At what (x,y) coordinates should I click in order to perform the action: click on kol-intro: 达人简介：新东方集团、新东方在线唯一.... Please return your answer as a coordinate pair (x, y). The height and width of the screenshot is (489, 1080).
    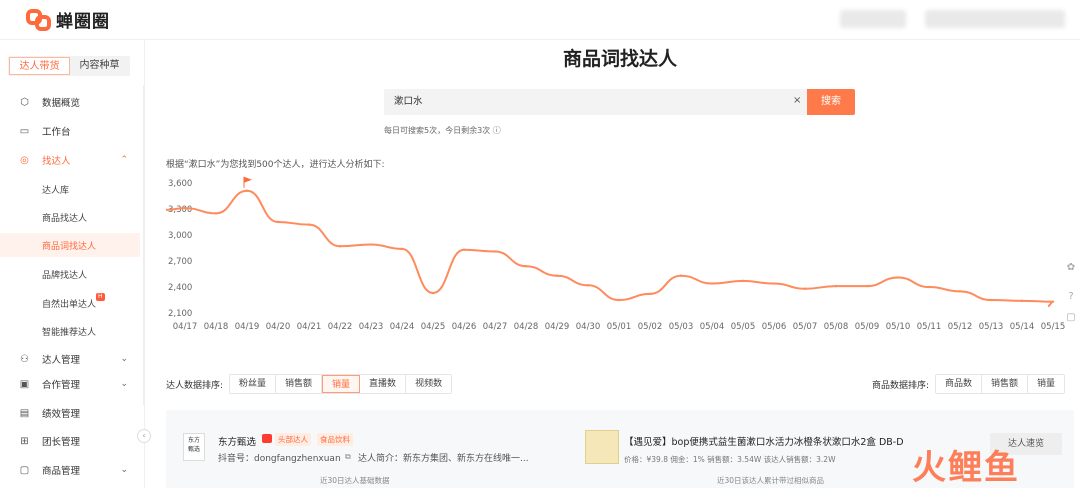
    Looking at the image, I should click on (443, 459).